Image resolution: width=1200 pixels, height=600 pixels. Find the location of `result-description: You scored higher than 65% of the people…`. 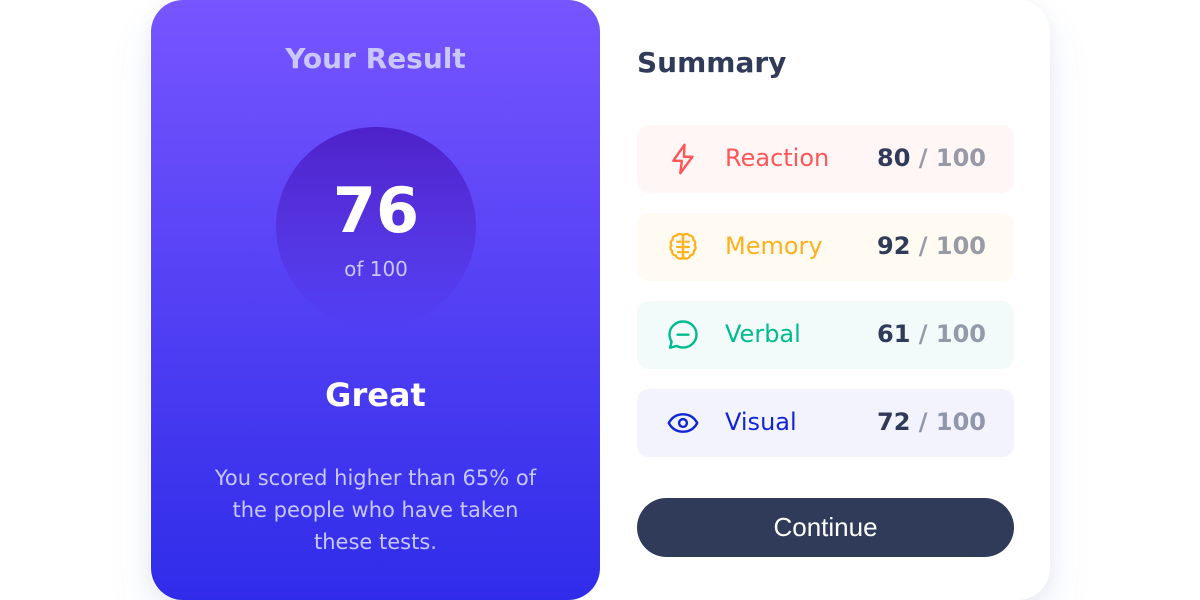

result-description: You scored higher than 65% of the people… is located at coordinates (375, 510).